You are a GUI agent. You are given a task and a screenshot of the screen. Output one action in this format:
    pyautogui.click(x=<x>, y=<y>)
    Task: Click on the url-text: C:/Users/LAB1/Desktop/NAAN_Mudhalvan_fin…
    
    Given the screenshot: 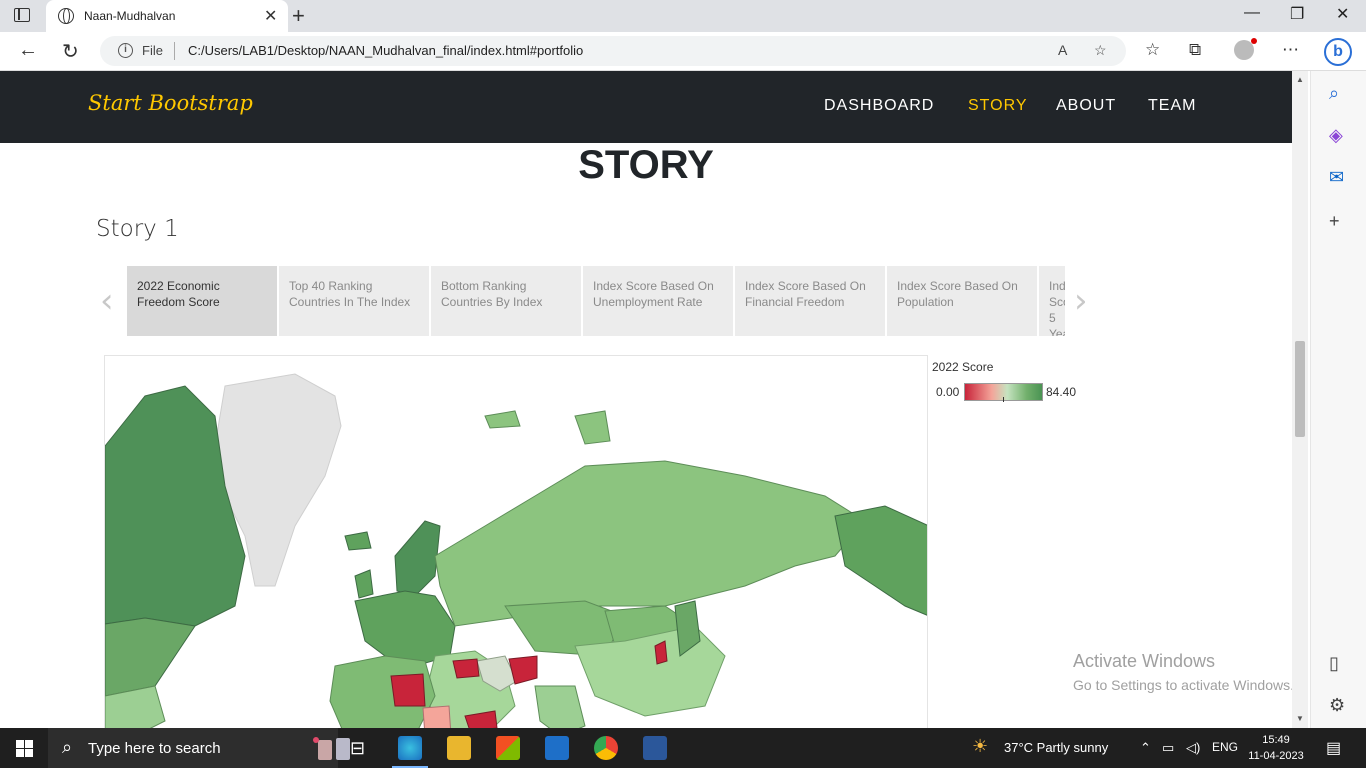 What is the action you would take?
    pyautogui.click(x=385, y=50)
    